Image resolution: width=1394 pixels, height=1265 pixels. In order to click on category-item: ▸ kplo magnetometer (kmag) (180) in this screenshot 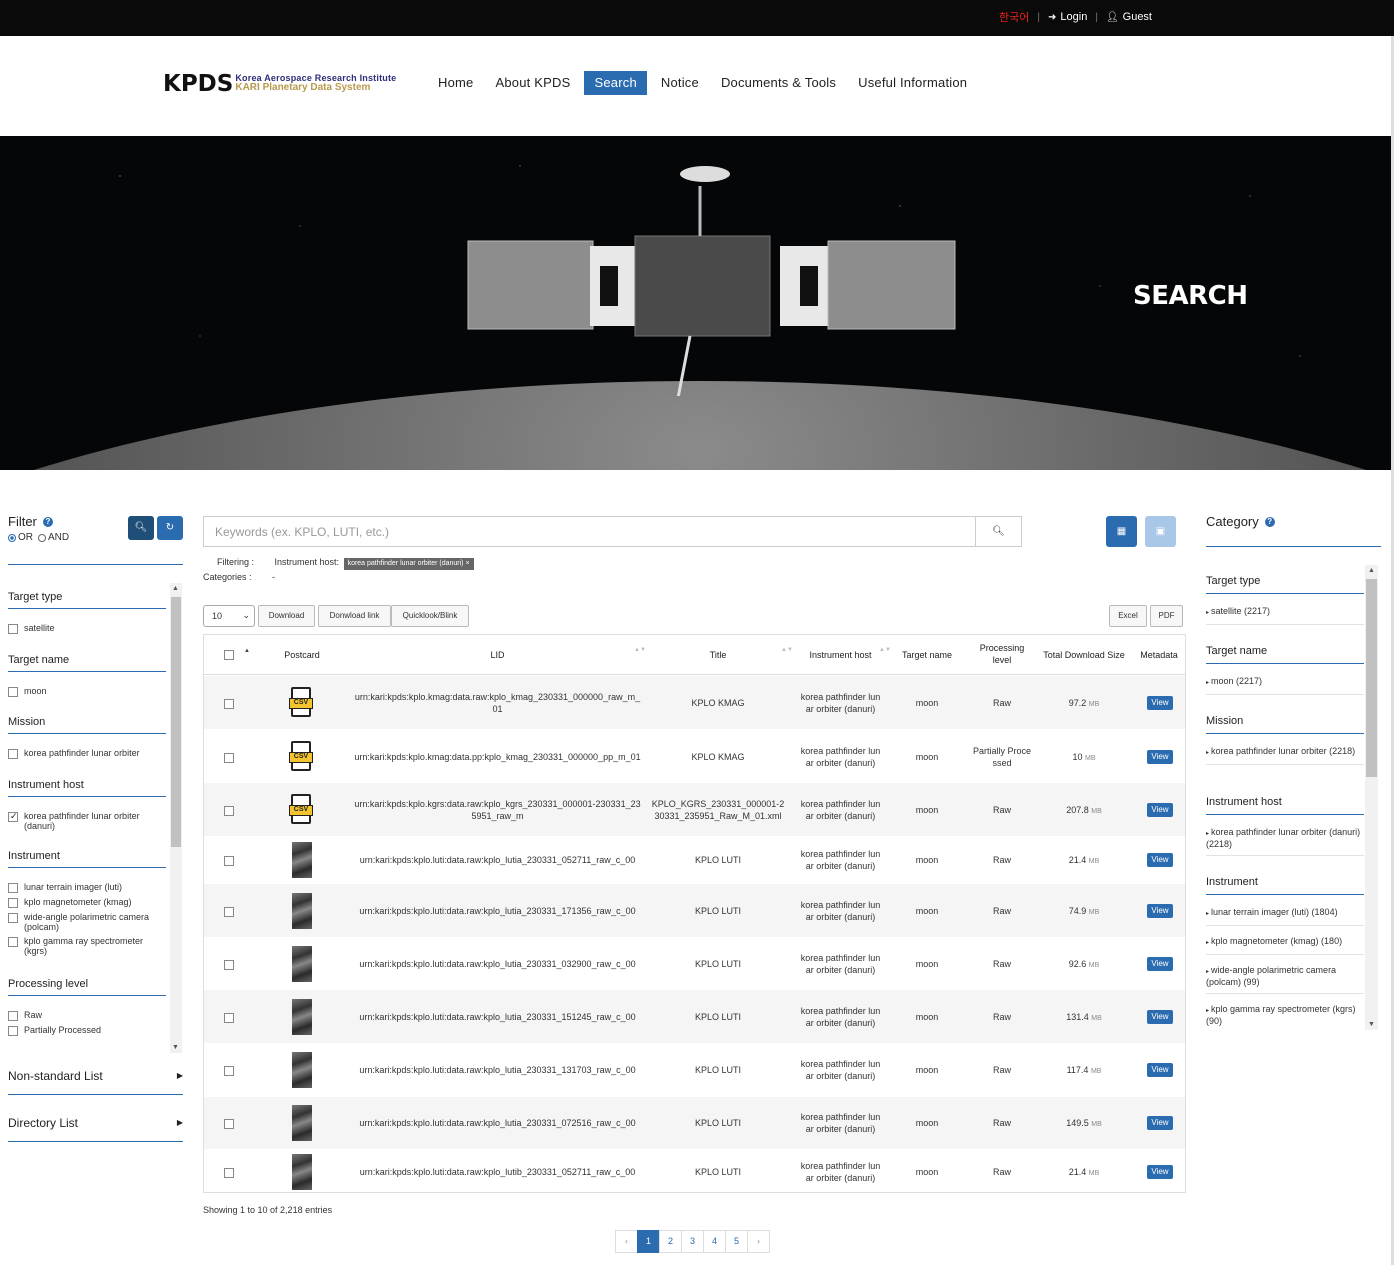, I will do `click(1285, 940)`.